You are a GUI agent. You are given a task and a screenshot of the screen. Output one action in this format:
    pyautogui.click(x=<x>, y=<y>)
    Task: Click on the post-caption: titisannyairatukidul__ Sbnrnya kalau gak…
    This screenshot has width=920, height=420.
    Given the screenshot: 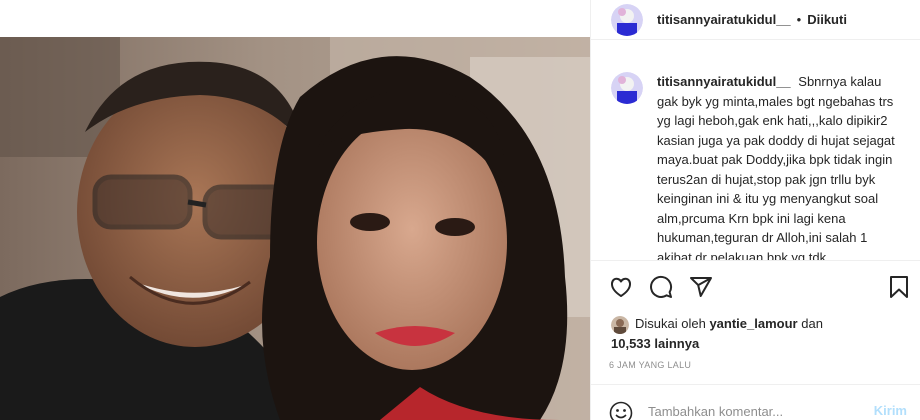 What is the action you would take?
    pyautogui.click(x=781, y=166)
    